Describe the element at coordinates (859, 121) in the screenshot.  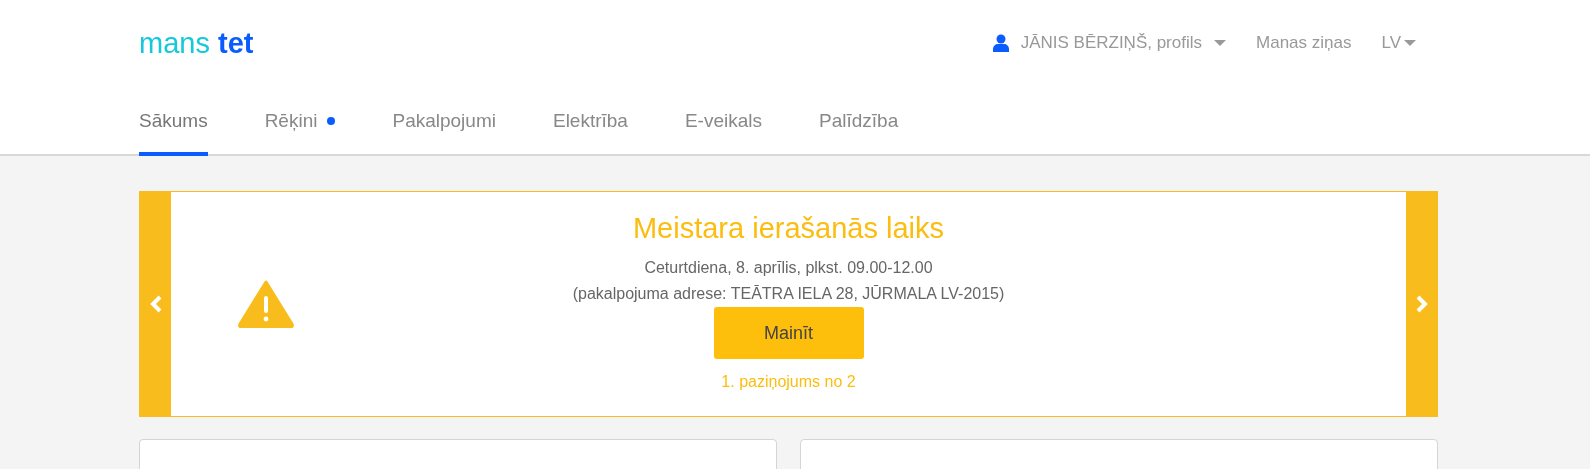
I see `nav-tab: Palīdzība` at that location.